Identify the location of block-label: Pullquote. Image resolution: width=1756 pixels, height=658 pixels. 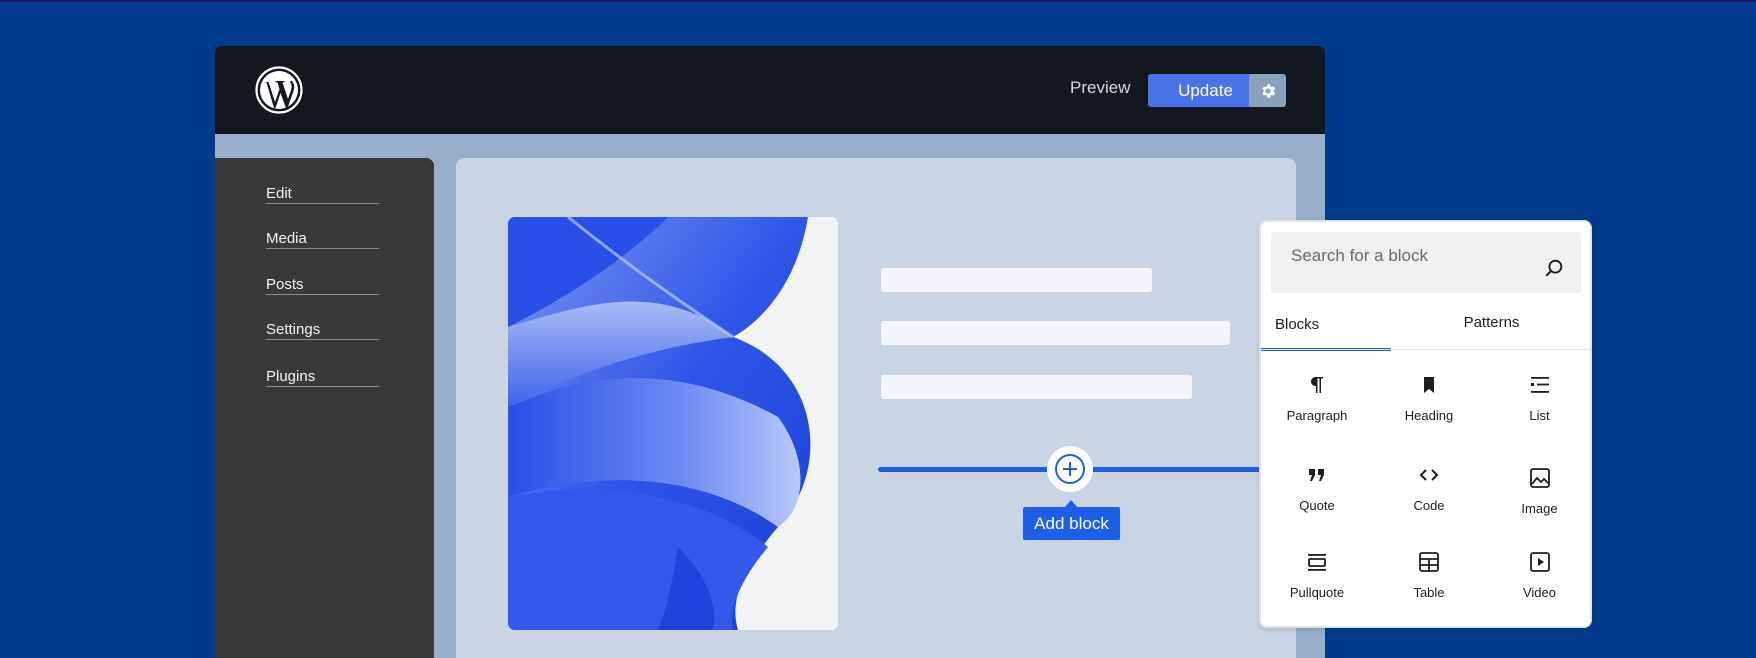
(1317, 592).